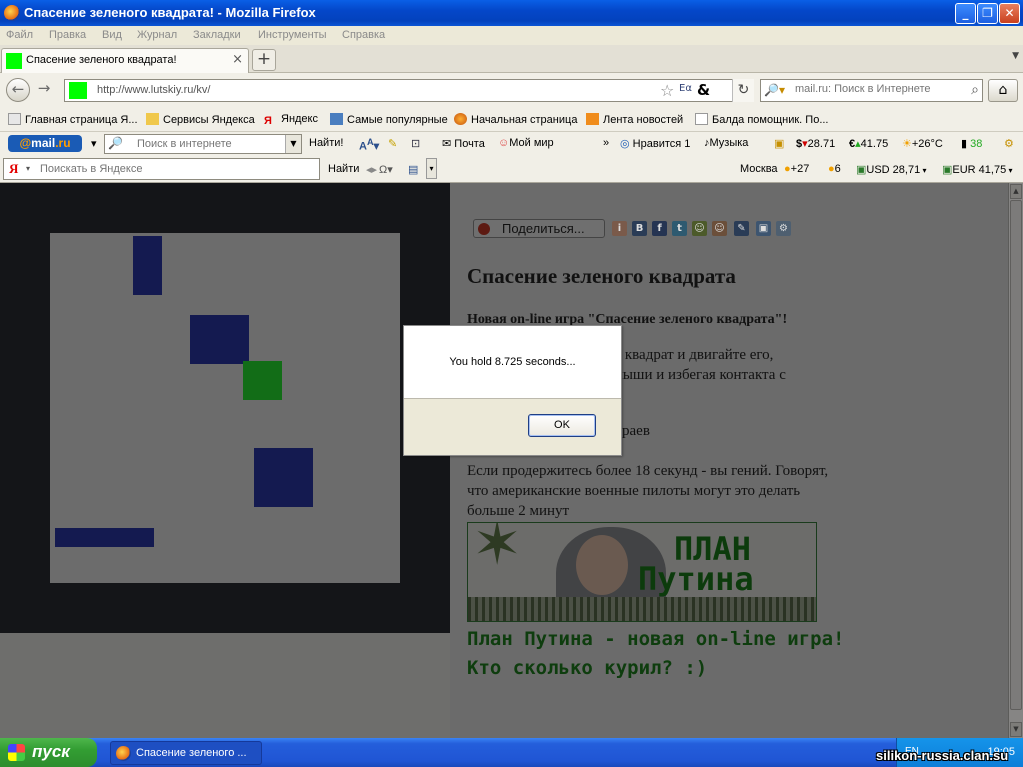 This screenshot has width=1023, height=767. What do you see at coordinates (947, 170) in the screenshot?
I see `chart-icon: ▣` at bounding box center [947, 170].